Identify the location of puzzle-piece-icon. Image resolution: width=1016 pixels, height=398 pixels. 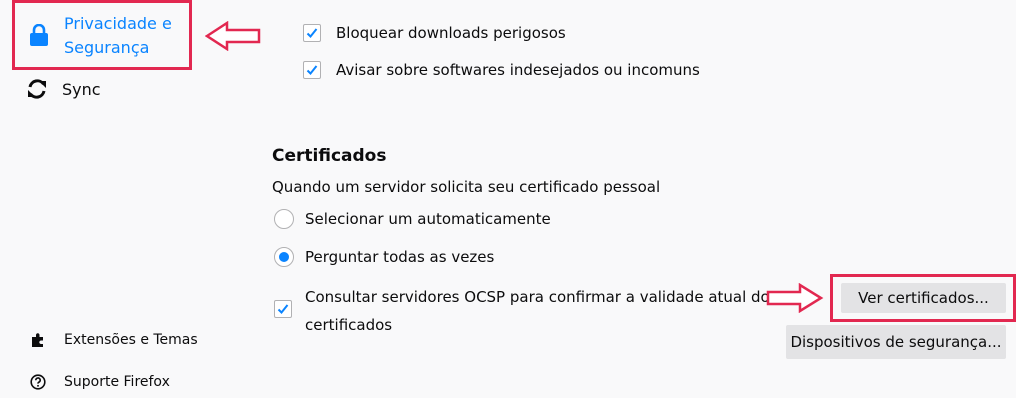
(38, 340).